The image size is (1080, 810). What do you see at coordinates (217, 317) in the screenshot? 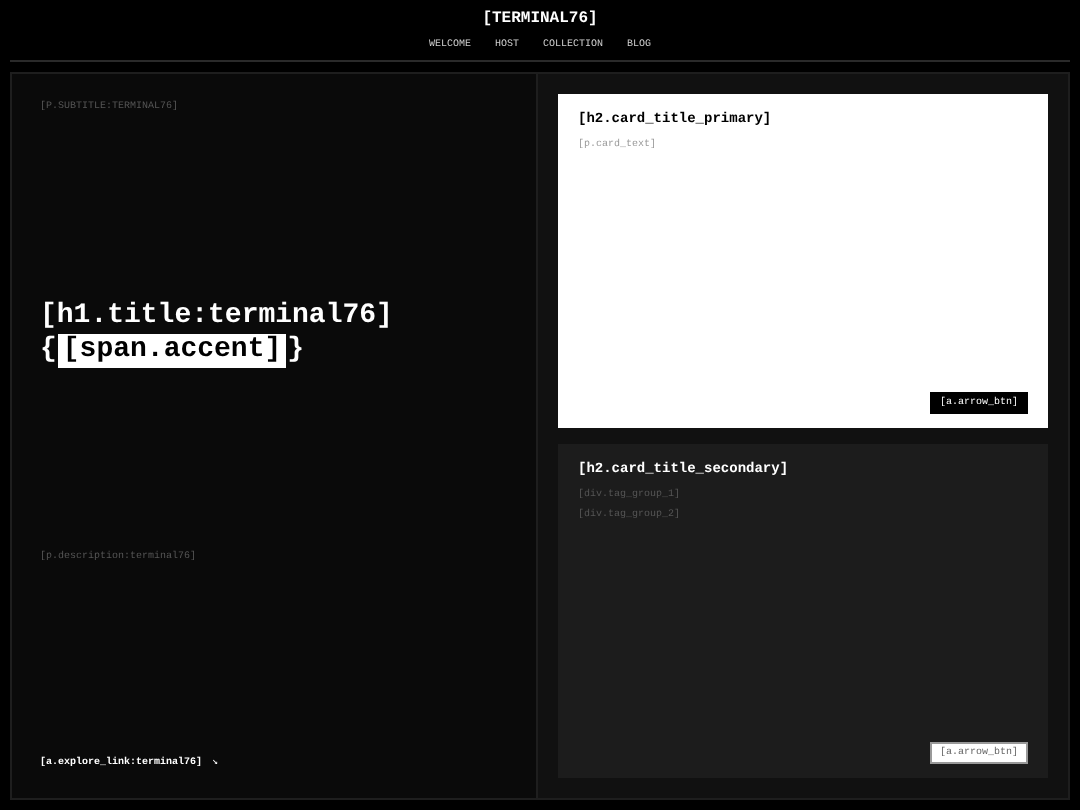
I see `hero-title: [h1.title:terminal76]` at bounding box center [217, 317].